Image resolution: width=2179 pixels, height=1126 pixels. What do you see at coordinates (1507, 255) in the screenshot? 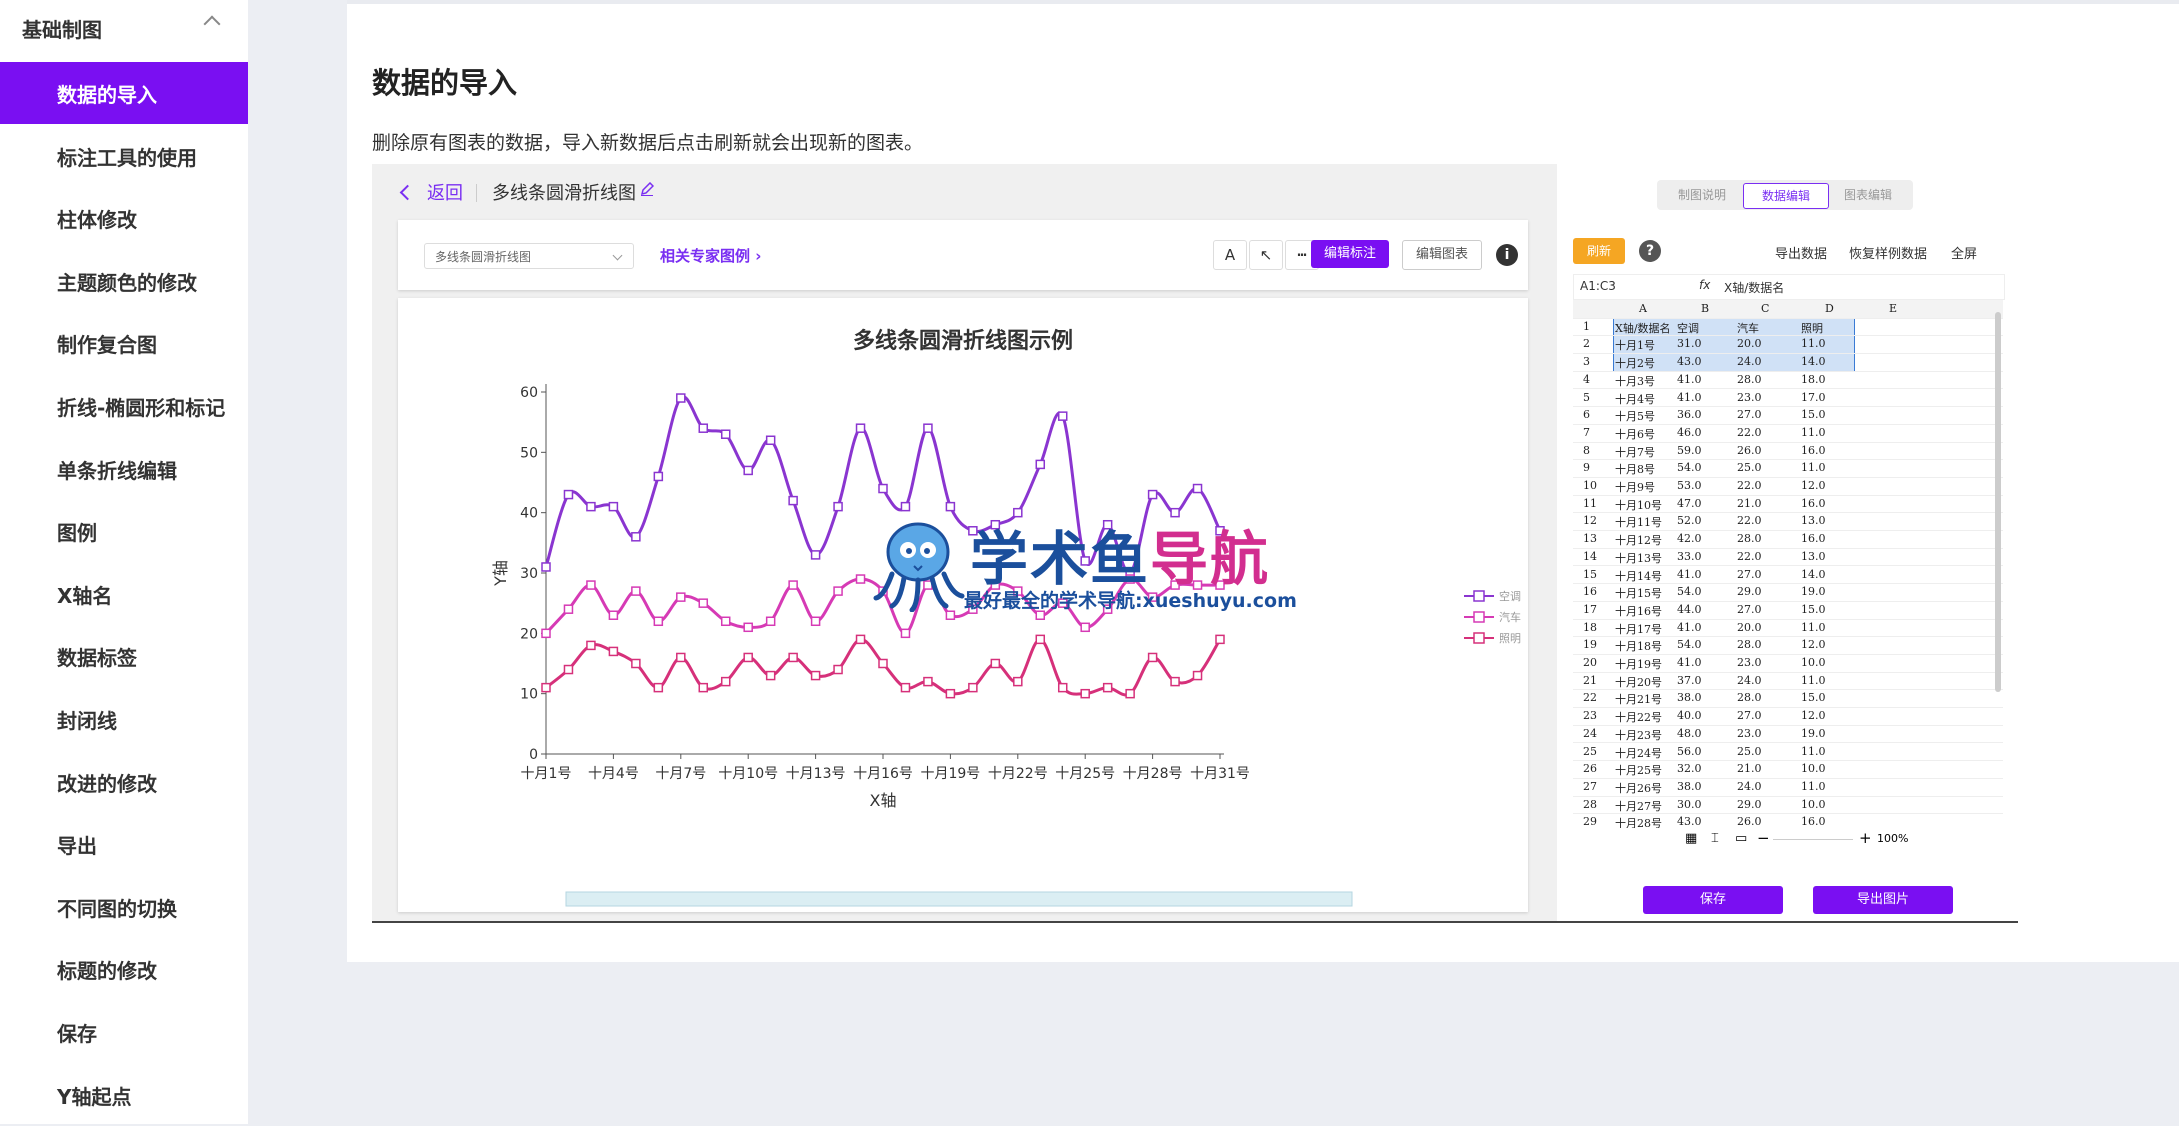
I see `info-icon: i` at bounding box center [1507, 255].